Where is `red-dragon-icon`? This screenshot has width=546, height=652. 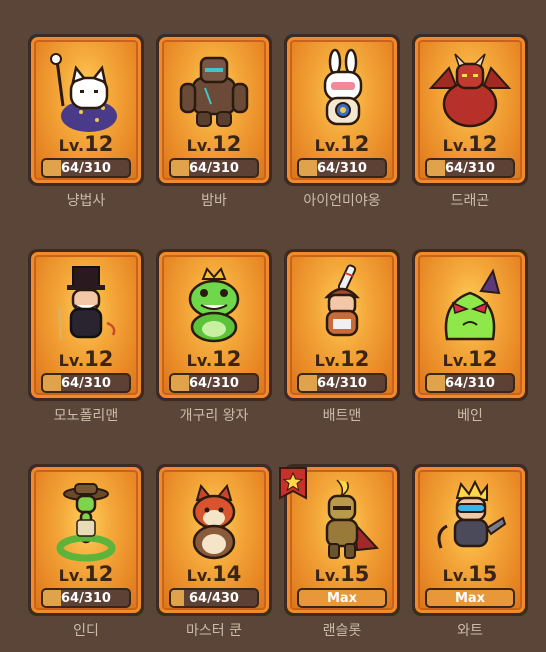 red-dragon-icon is located at coordinates (470, 90).